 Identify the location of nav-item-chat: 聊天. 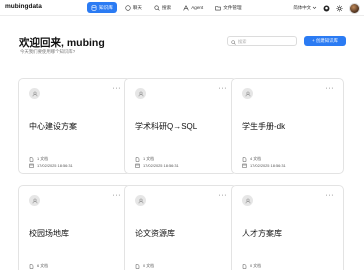
(133, 7).